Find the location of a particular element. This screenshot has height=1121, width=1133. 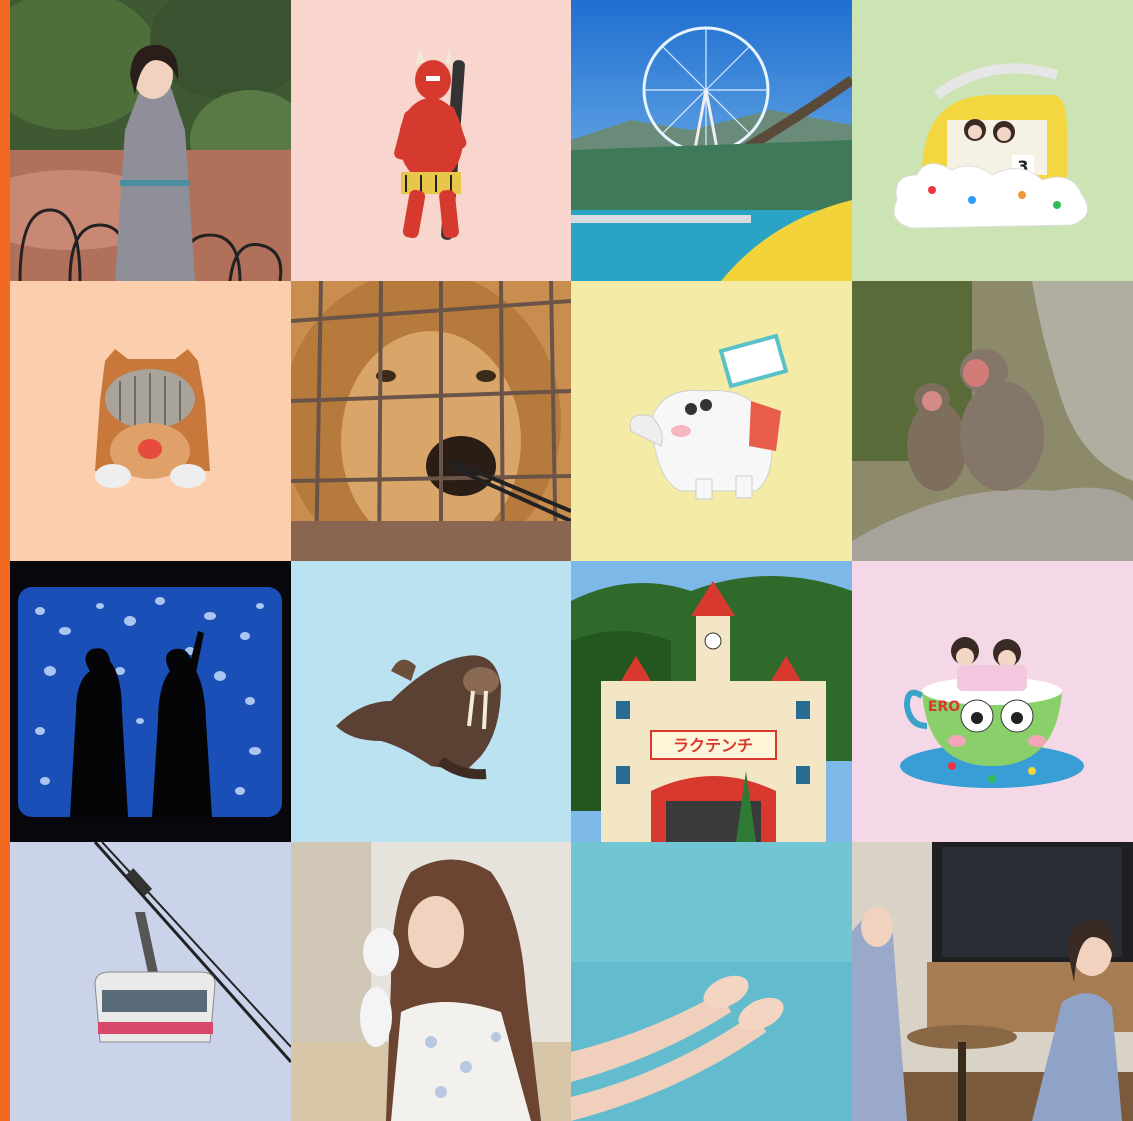

tile-monkeys is located at coordinates (992, 421).